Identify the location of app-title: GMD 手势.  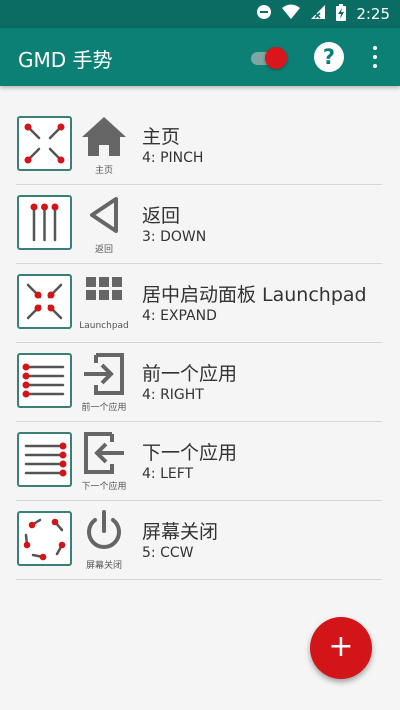
(65, 60).